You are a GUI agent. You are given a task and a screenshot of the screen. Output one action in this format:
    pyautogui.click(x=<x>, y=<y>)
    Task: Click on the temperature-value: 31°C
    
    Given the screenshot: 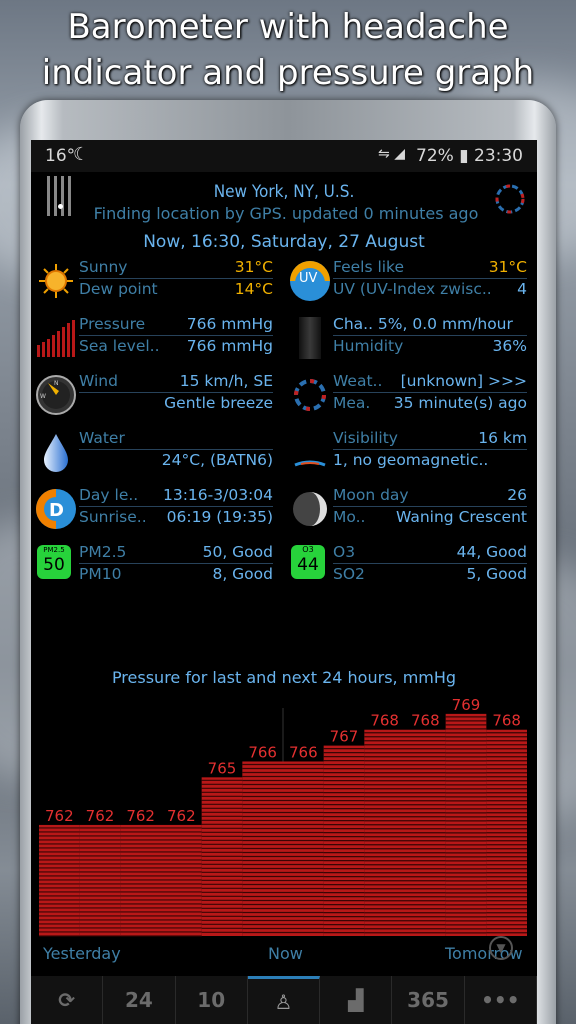 What is the action you would take?
    pyautogui.click(x=253, y=267)
    